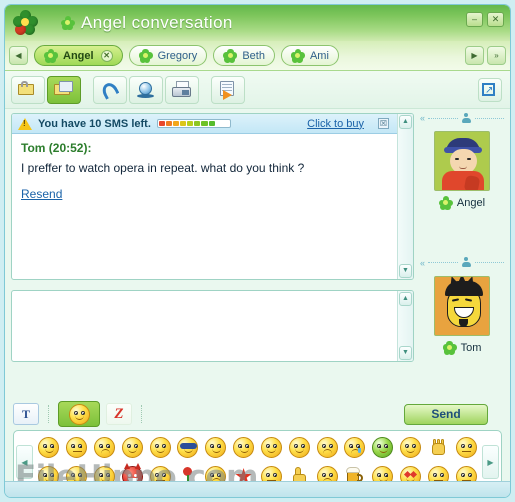 The image size is (515, 502). I want to click on emoticon-toggle-button, so click(79, 414).